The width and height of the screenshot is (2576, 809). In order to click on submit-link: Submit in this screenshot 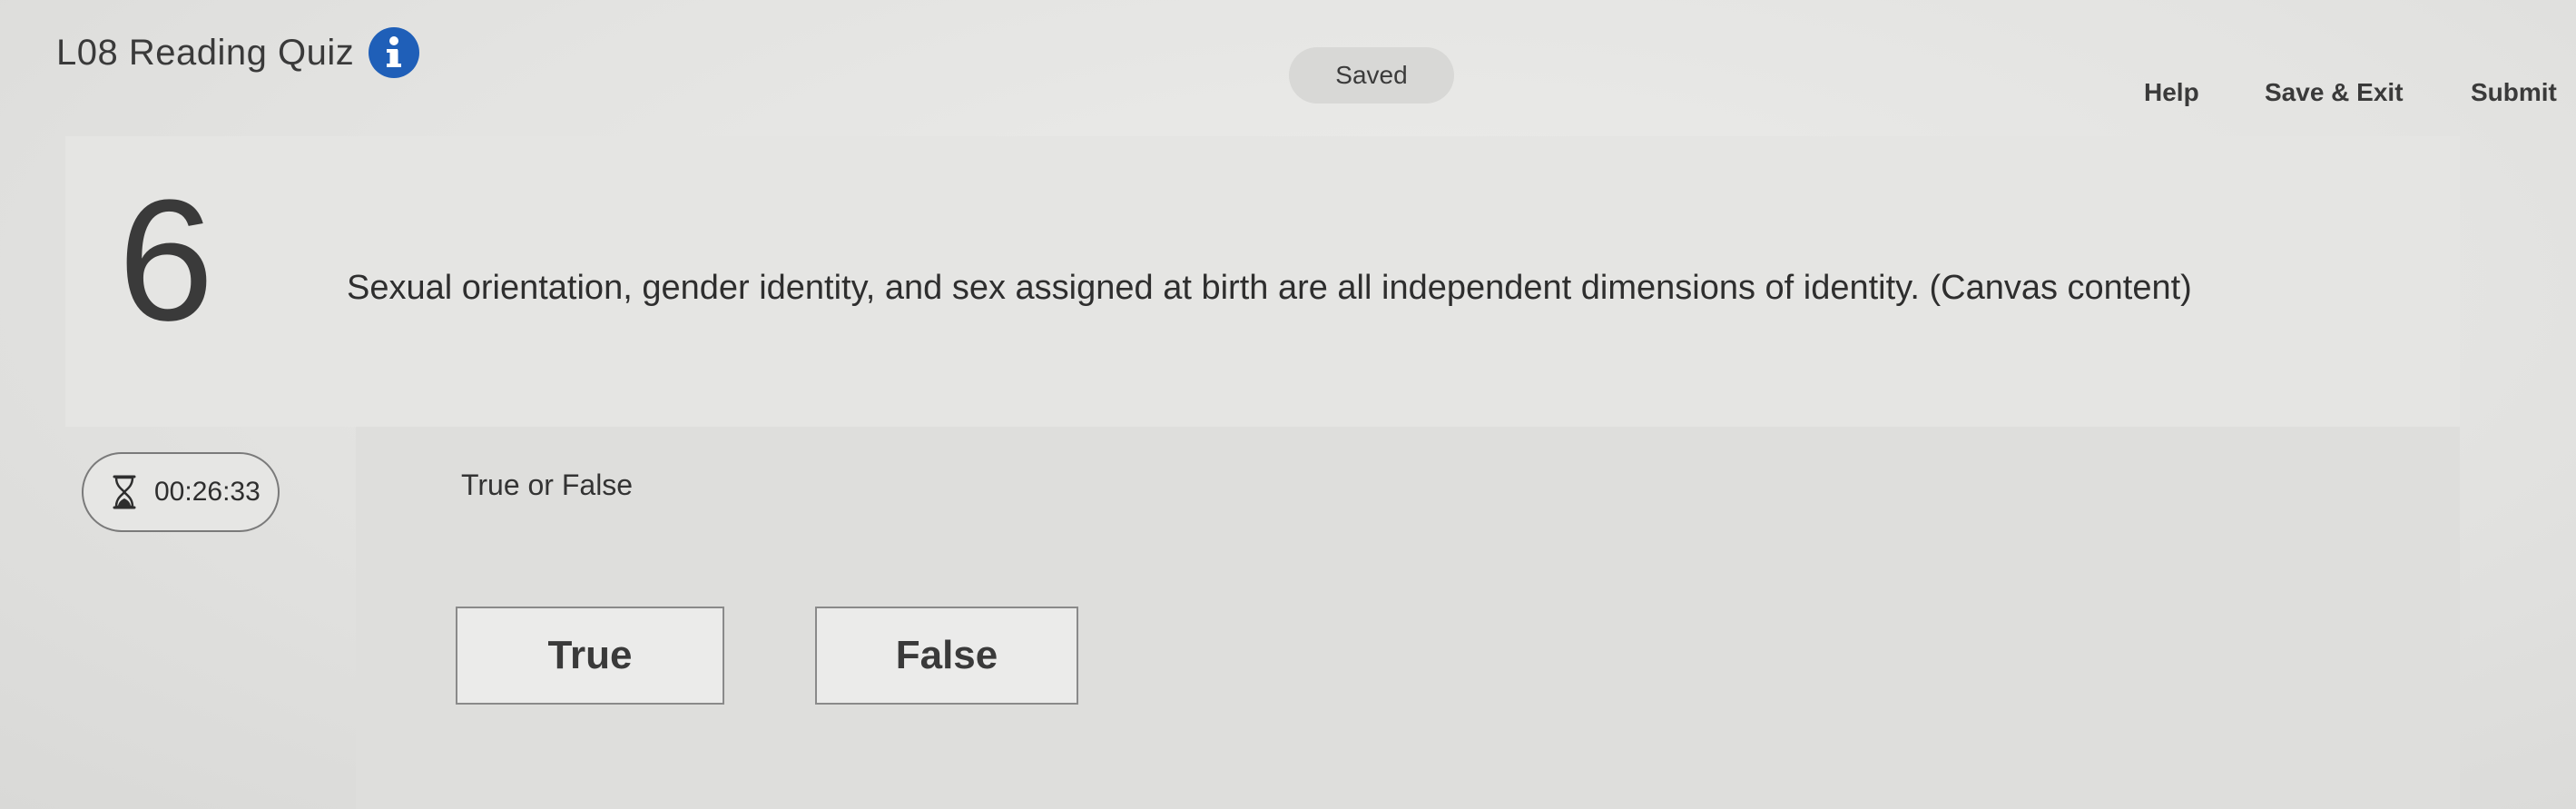, I will do `click(2514, 92)`.